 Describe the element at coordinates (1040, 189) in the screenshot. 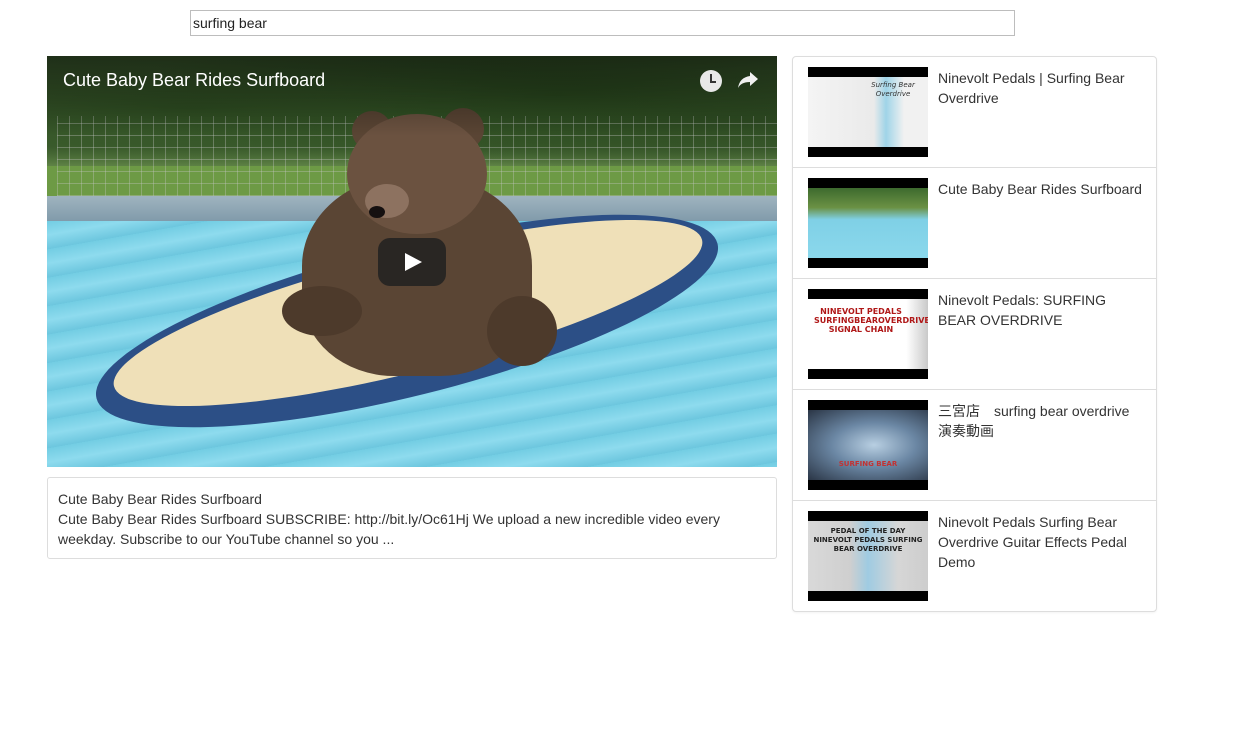

I see `video-title-link: Cute Baby Bear Rides Surfboard` at that location.